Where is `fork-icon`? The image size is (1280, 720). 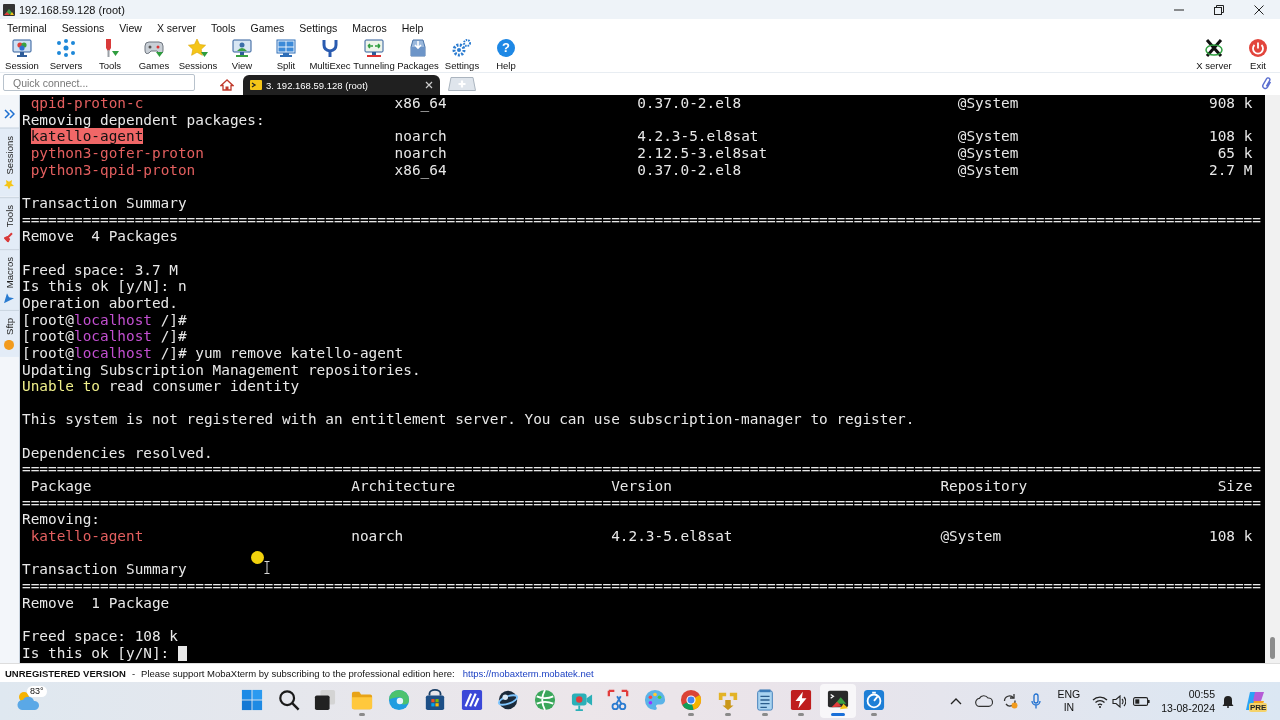
fork-icon is located at coordinates (330, 48).